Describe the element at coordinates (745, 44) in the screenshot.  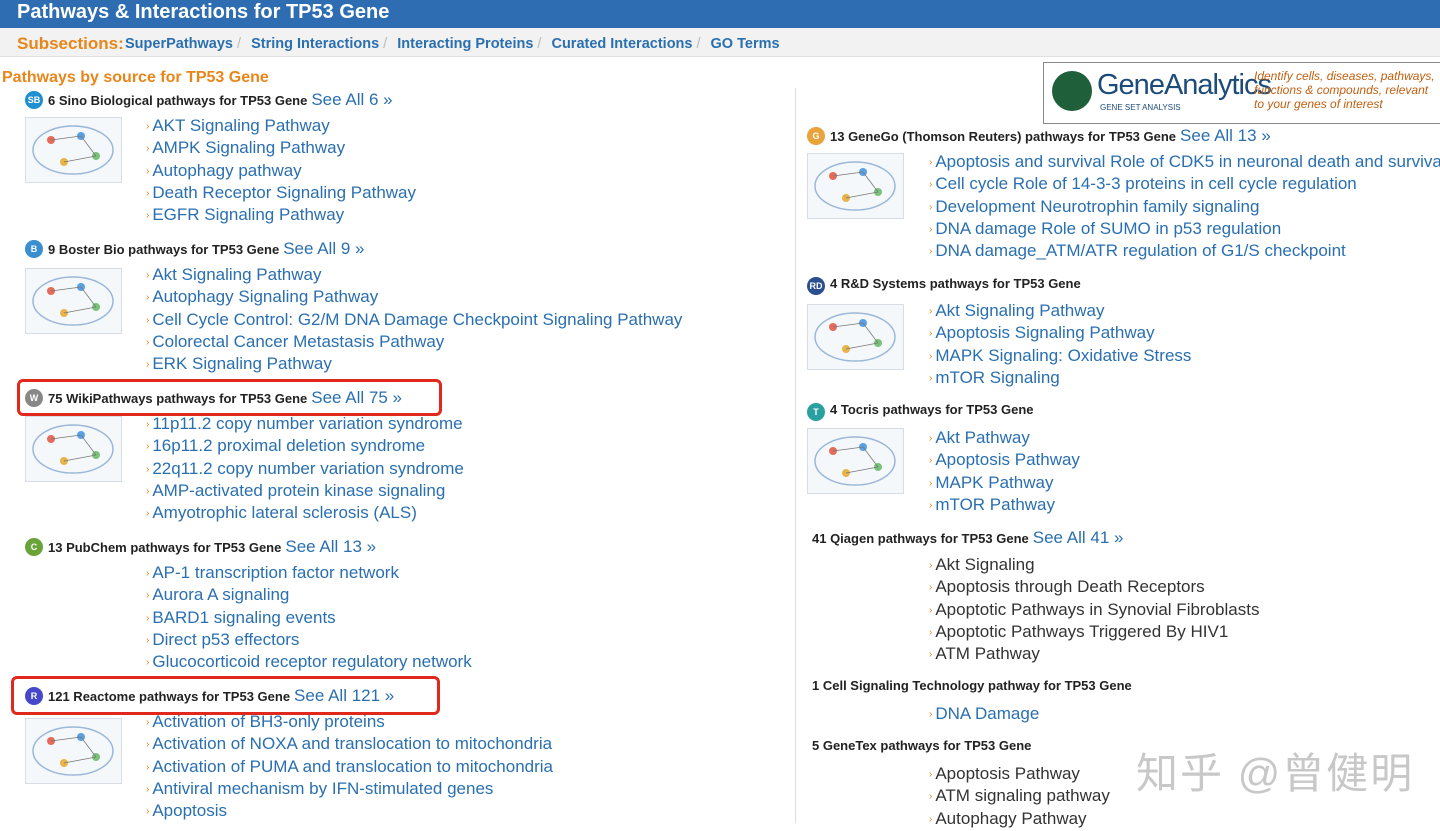
I see `link-go-terms: GO Terms` at that location.